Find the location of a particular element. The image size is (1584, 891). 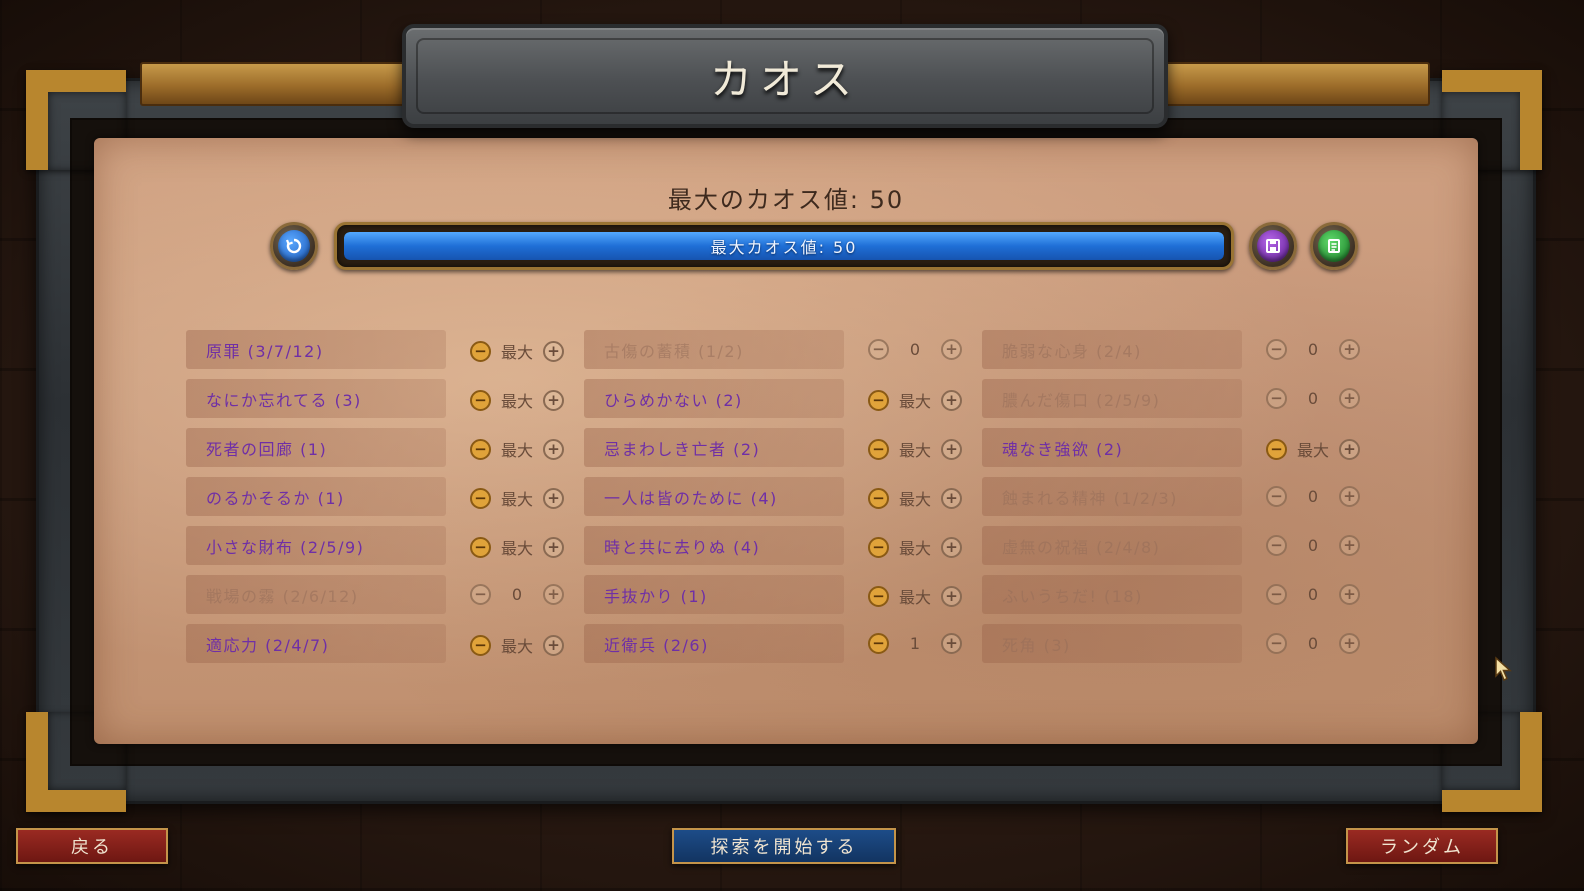

chaos-progress-bar: 最大カオス値: 50 is located at coordinates (784, 246).